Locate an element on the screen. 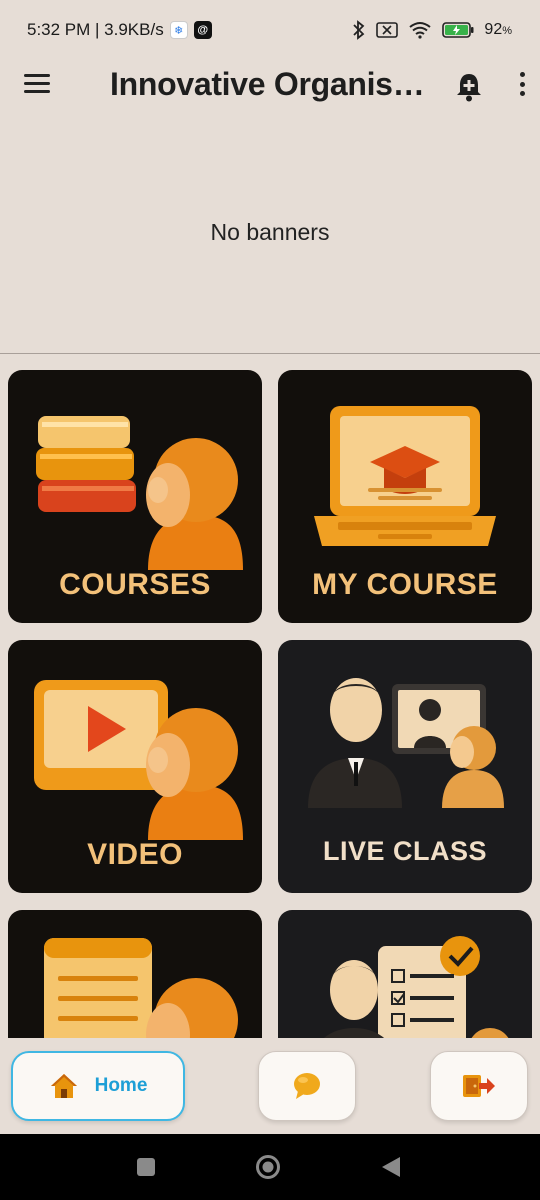 The width and height of the screenshot is (540, 1200). home-system-button is located at coordinates (268, 1169).